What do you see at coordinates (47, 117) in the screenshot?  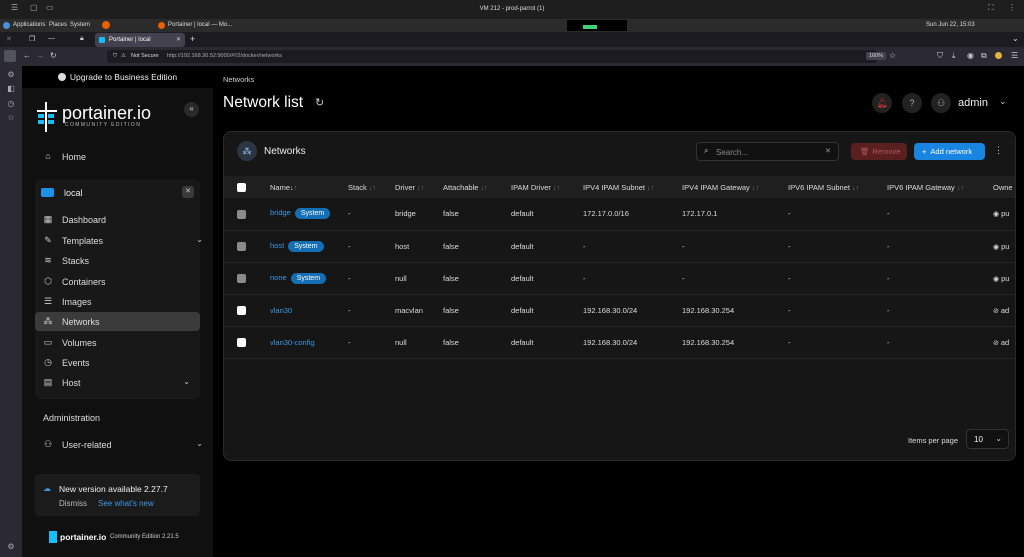 I see `portainer-logo-icon` at bounding box center [47, 117].